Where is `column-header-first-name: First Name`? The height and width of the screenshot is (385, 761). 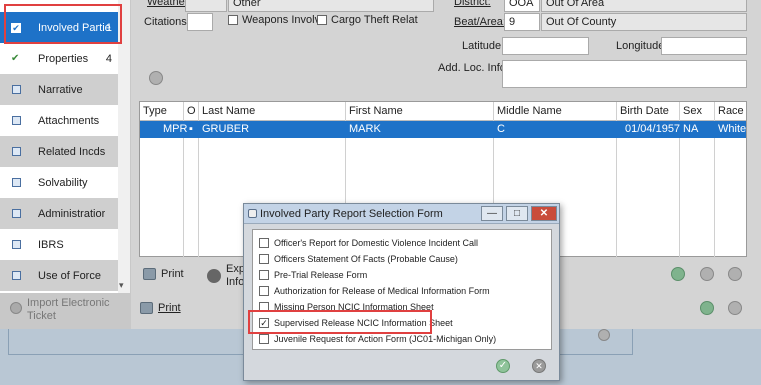
column-header-first-name: First Name is located at coordinates (376, 111).